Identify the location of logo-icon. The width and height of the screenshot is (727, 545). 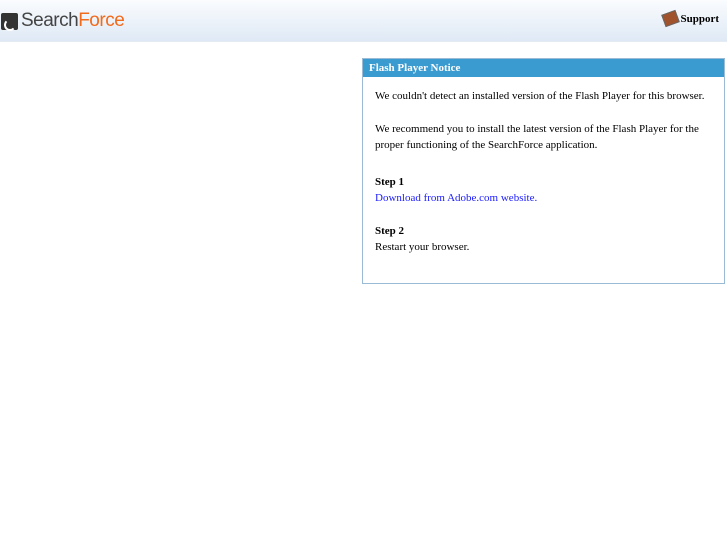
(9, 21).